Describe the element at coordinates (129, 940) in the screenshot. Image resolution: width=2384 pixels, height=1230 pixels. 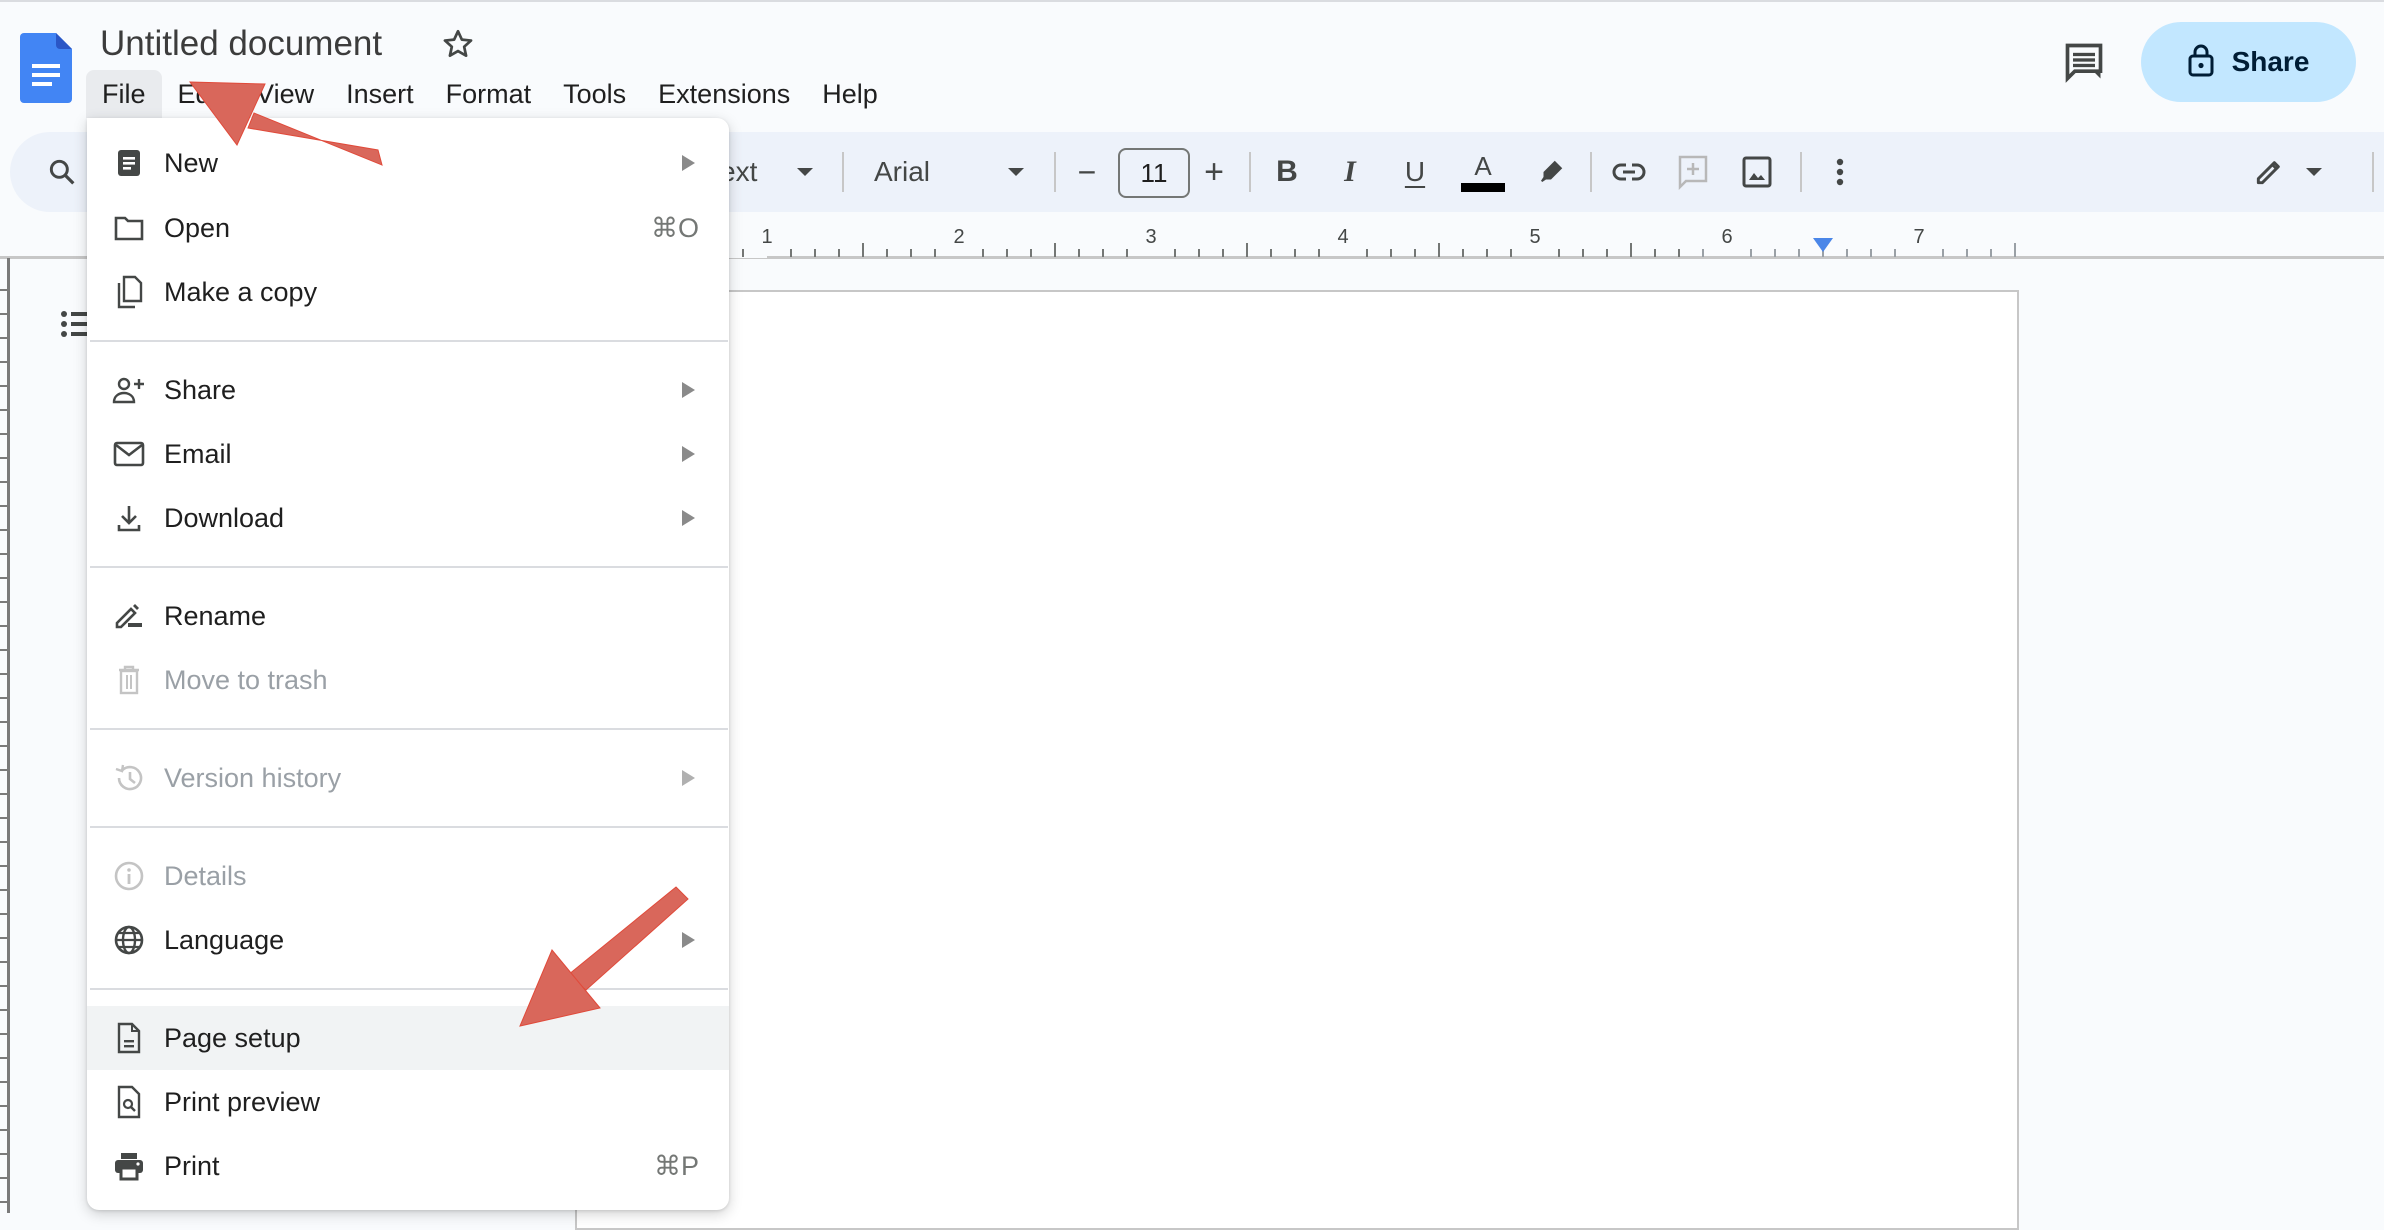
I see `globe-icon` at that location.